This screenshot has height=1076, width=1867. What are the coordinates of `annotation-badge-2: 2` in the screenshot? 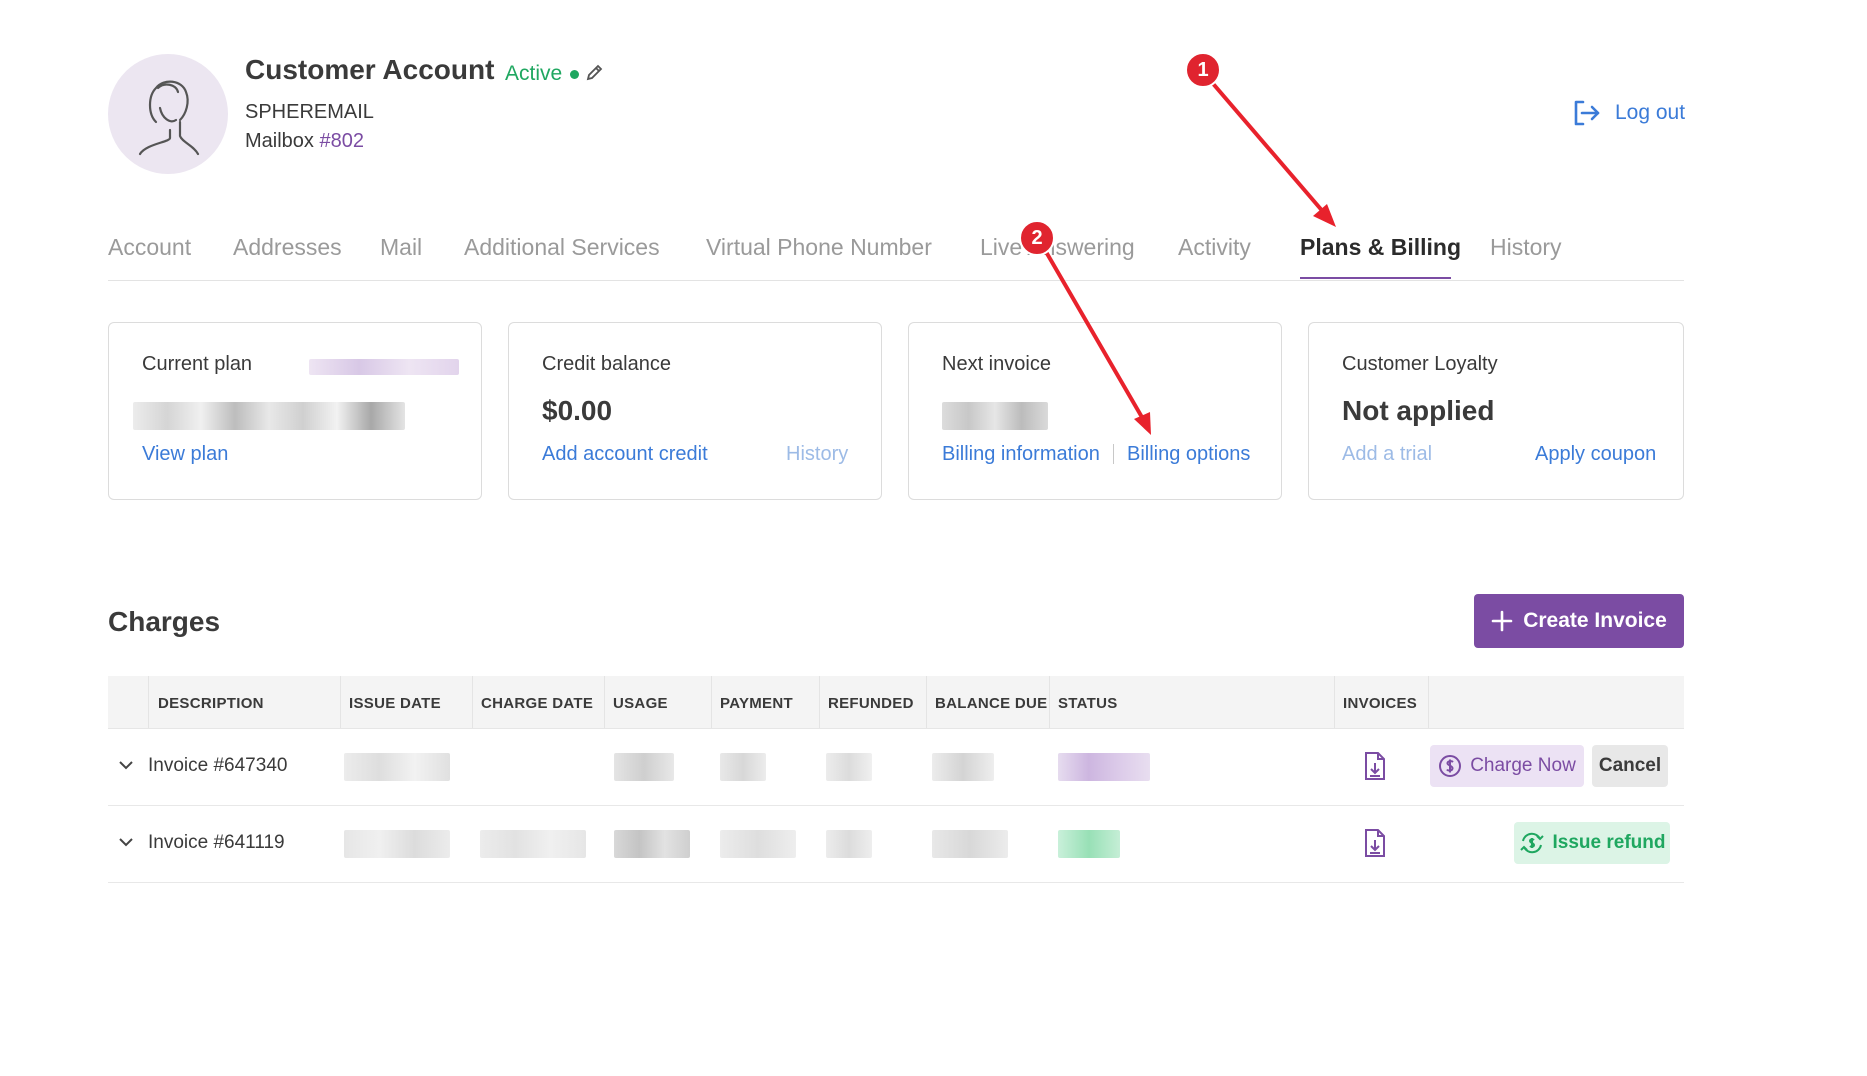 It's located at (1037, 238).